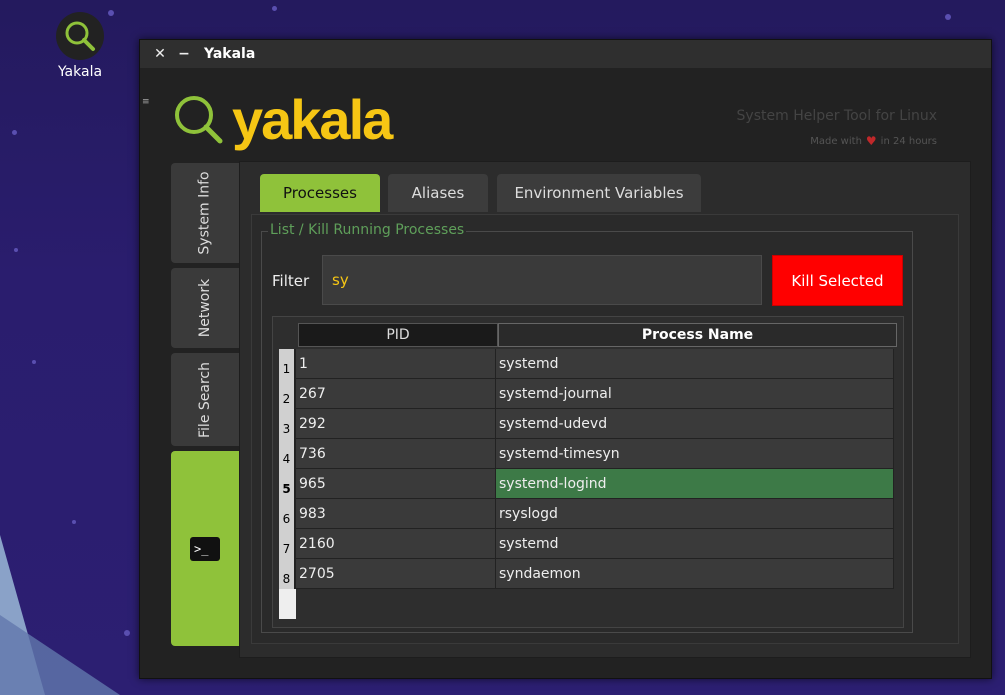  Describe the element at coordinates (542, 280) in the screenshot. I see `filter-input: sy` at that location.